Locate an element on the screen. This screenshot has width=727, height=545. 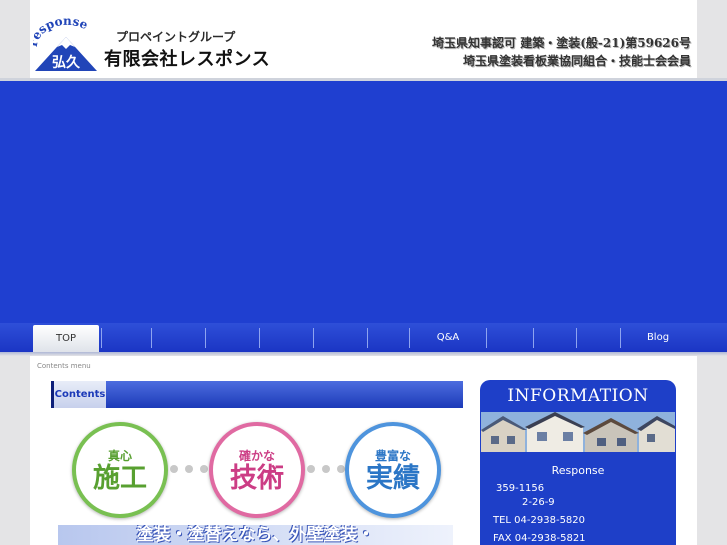
license-line-1: 埼玉県知事認可 建築・塗装(般-21)第59626号 is located at coordinates (561, 43).